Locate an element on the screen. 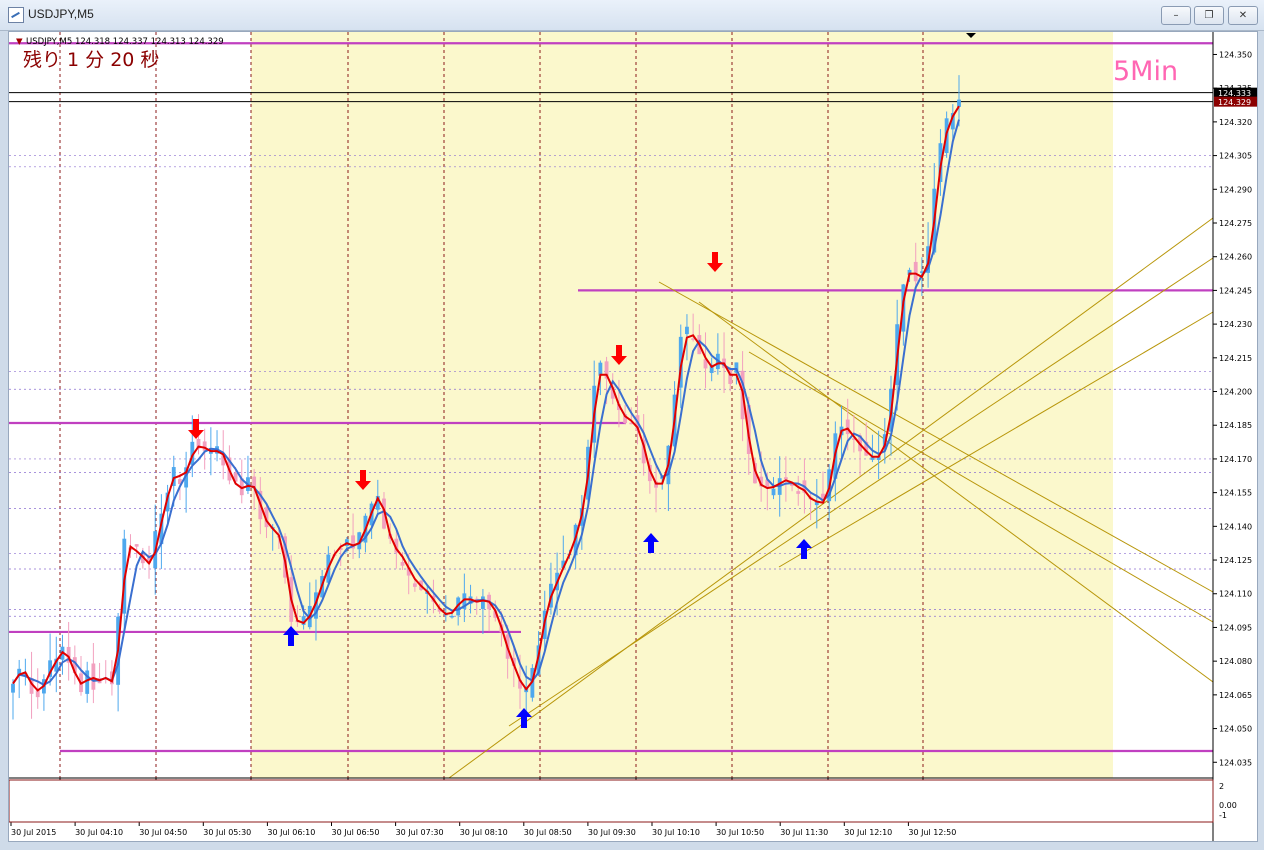 This screenshot has height=850, width=1264. price-tick-label: 124.185 is located at coordinates (1235, 425).